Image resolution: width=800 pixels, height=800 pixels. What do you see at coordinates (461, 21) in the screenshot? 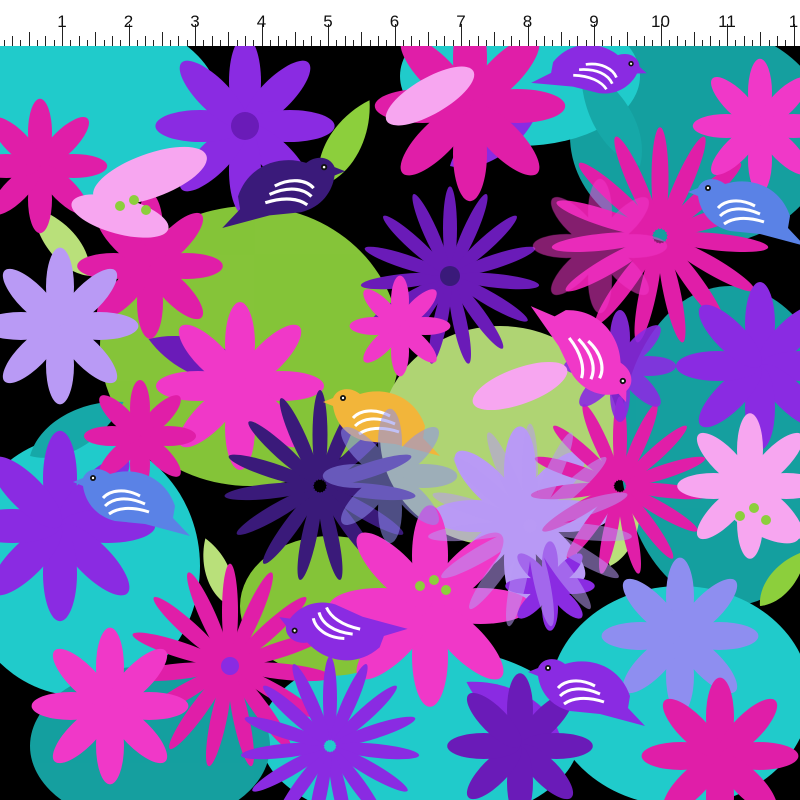
I see `ruler-label: 7` at bounding box center [461, 21].